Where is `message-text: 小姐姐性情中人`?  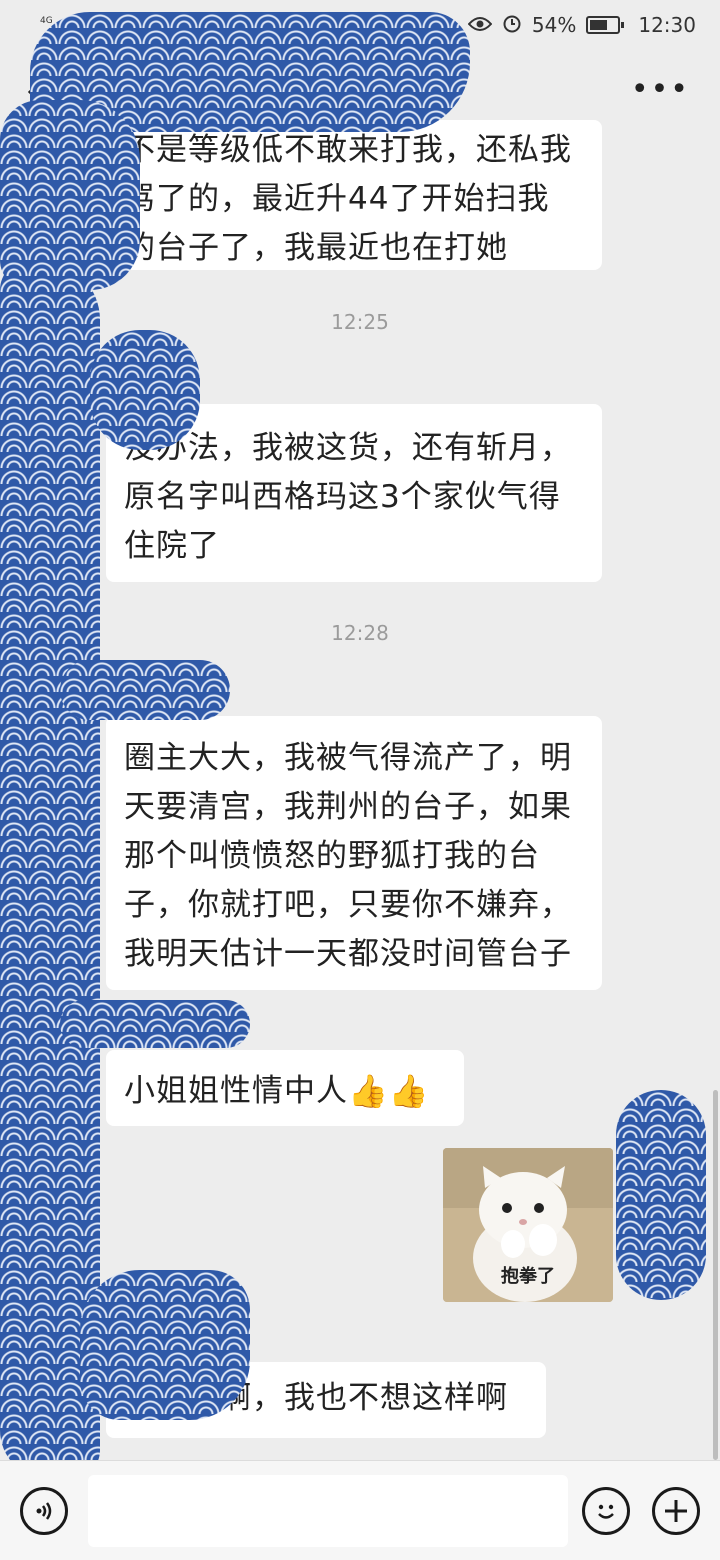
message-text: 小姐姐性情中人 is located at coordinates (236, 1090).